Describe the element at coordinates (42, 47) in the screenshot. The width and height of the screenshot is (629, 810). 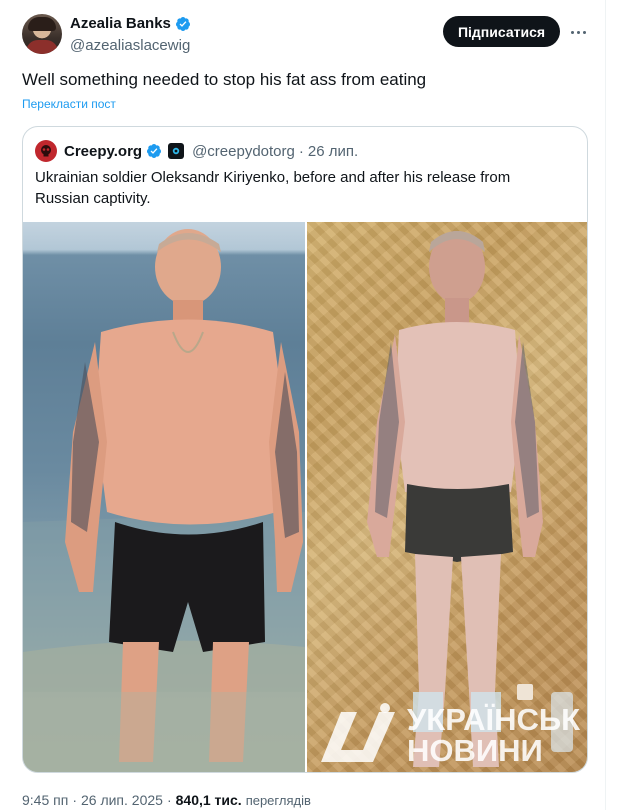
I see `avatar-body` at that location.